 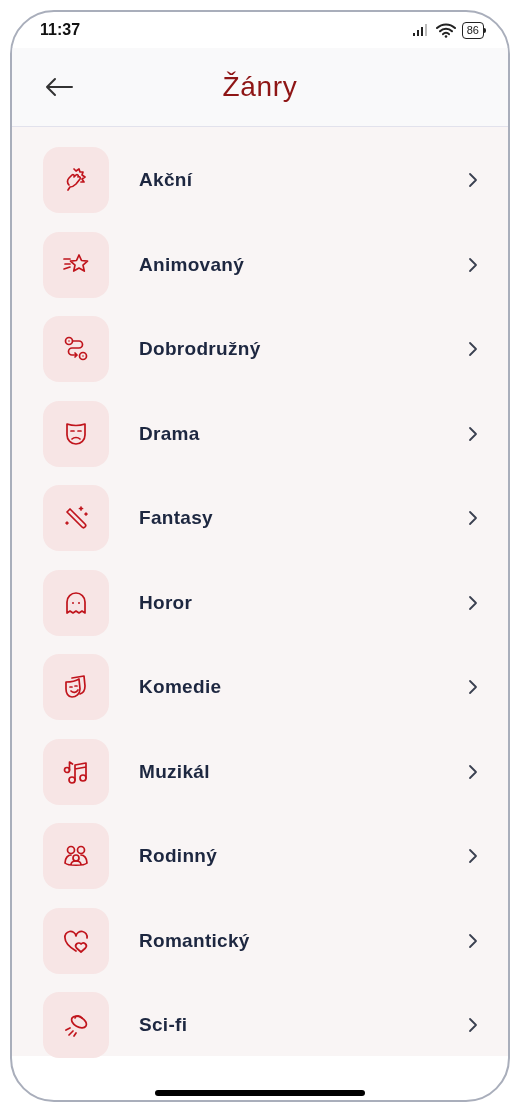 I want to click on genre-item: Muzikál, so click(x=260, y=771).